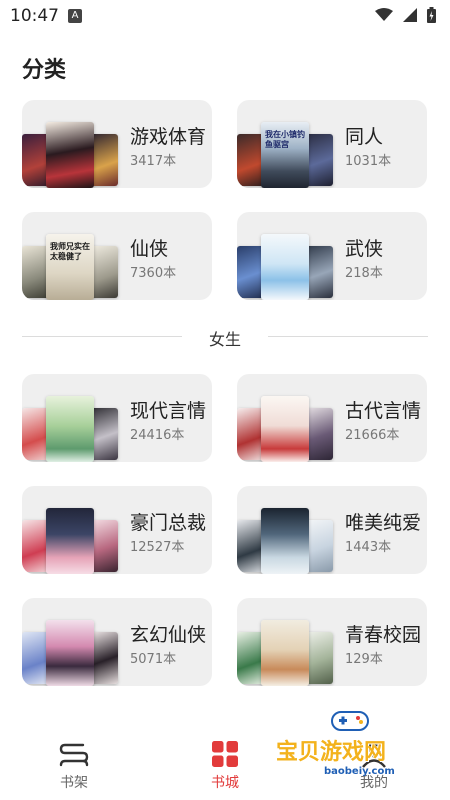  Describe the element at coordinates (153, 161) in the screenshot. I see `category-count: 3417本` at that location.